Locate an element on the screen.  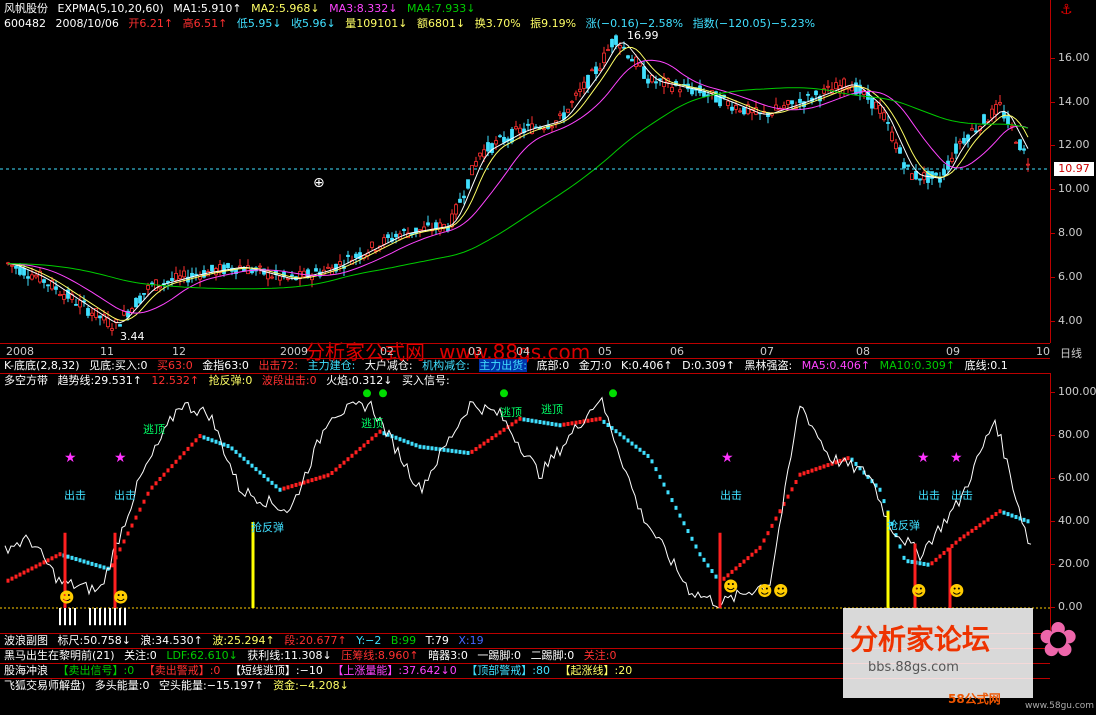
crosshair-cursor-icon: ⊕ is located at coordinates (319, 183).